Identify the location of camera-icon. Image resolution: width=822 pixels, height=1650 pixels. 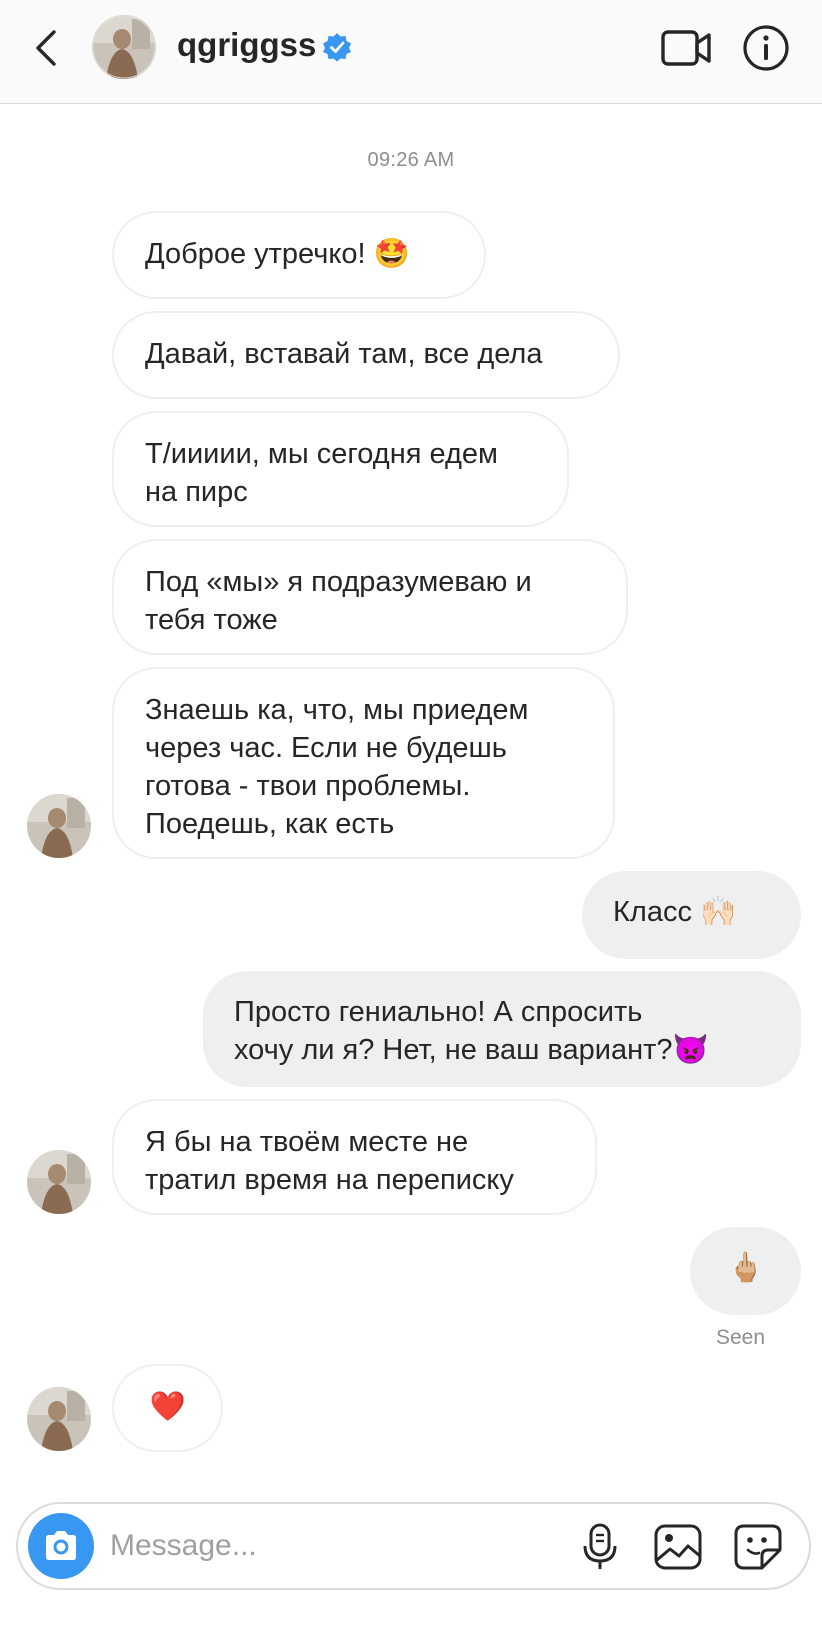
(61, 1545).